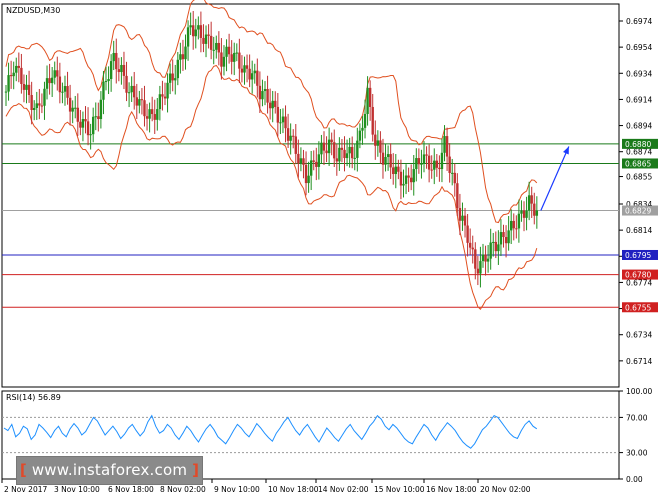 This screenshot has width=664, height=498. Describe the element at coordinates (637, 453) in the screenshot. I see `rsi-tick-label: 30.00` at that location.